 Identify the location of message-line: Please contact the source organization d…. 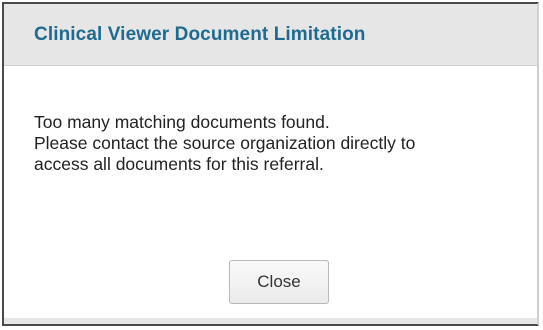
(225, 143).